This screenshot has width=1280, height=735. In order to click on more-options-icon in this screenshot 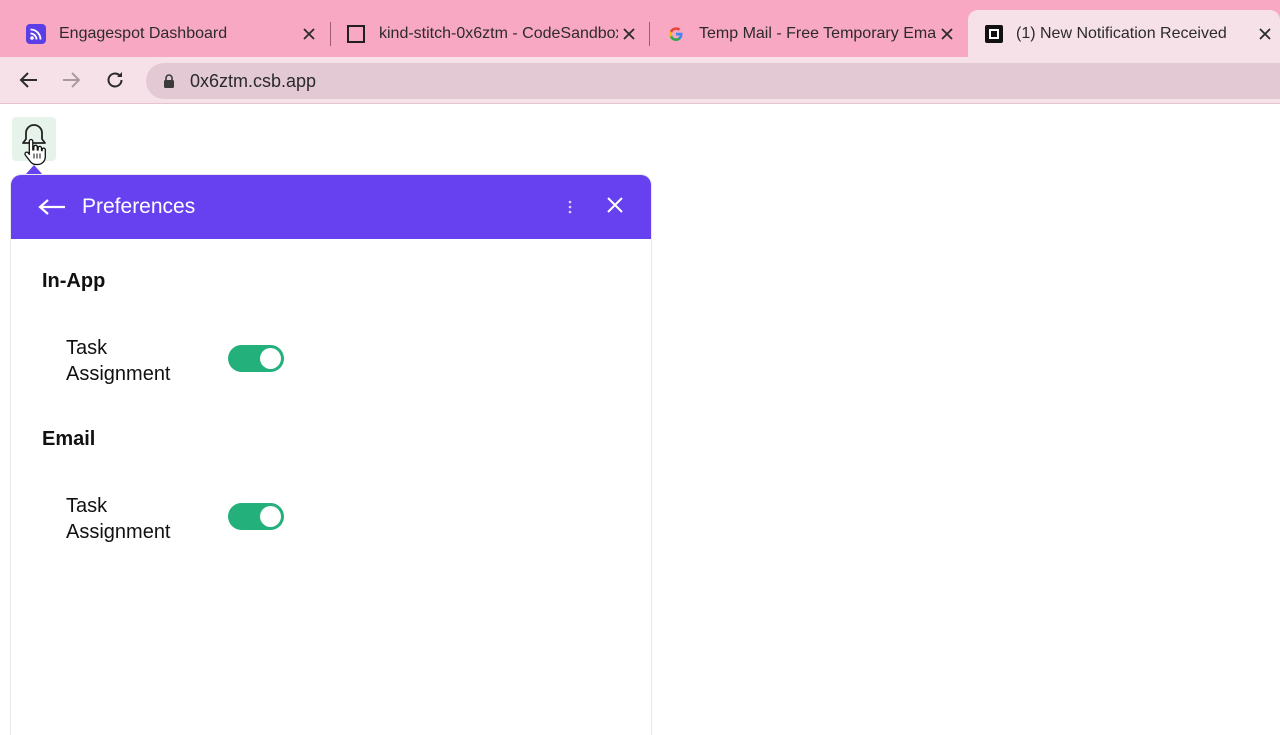, I will do `click(570, 207)`.